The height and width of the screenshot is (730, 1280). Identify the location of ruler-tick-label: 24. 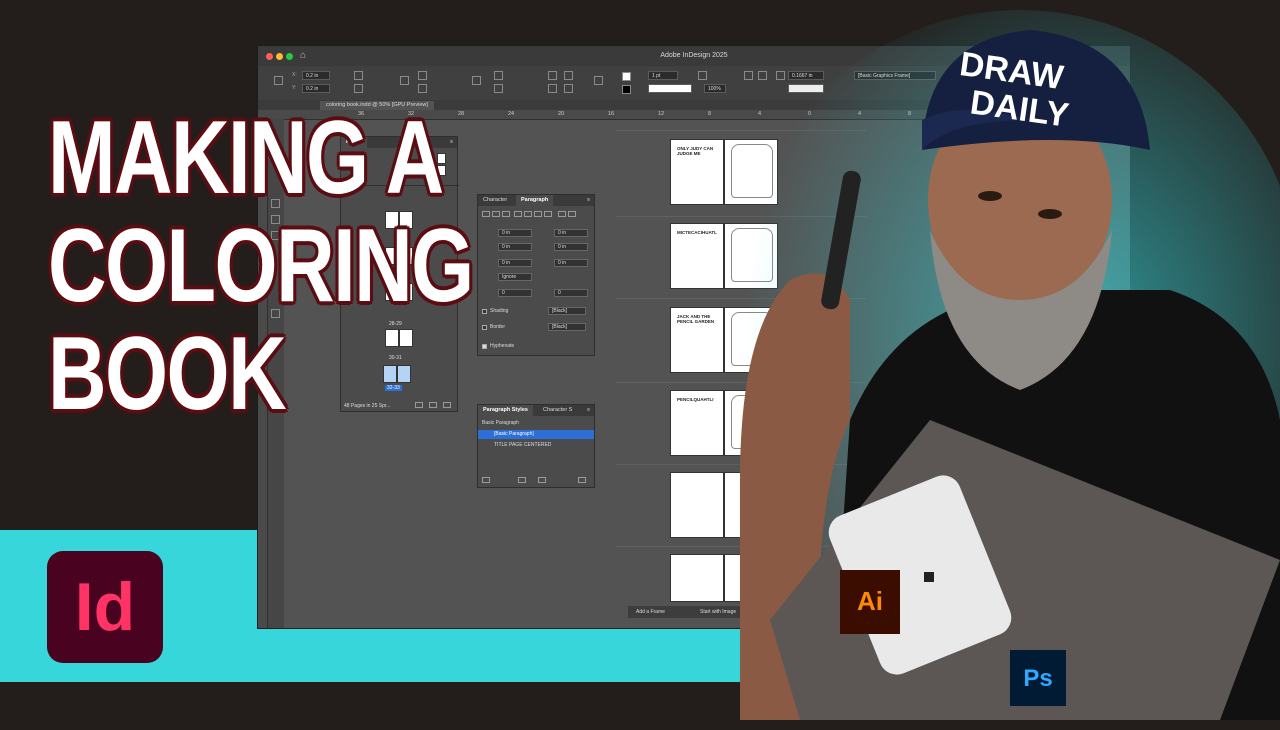
(511, 114).